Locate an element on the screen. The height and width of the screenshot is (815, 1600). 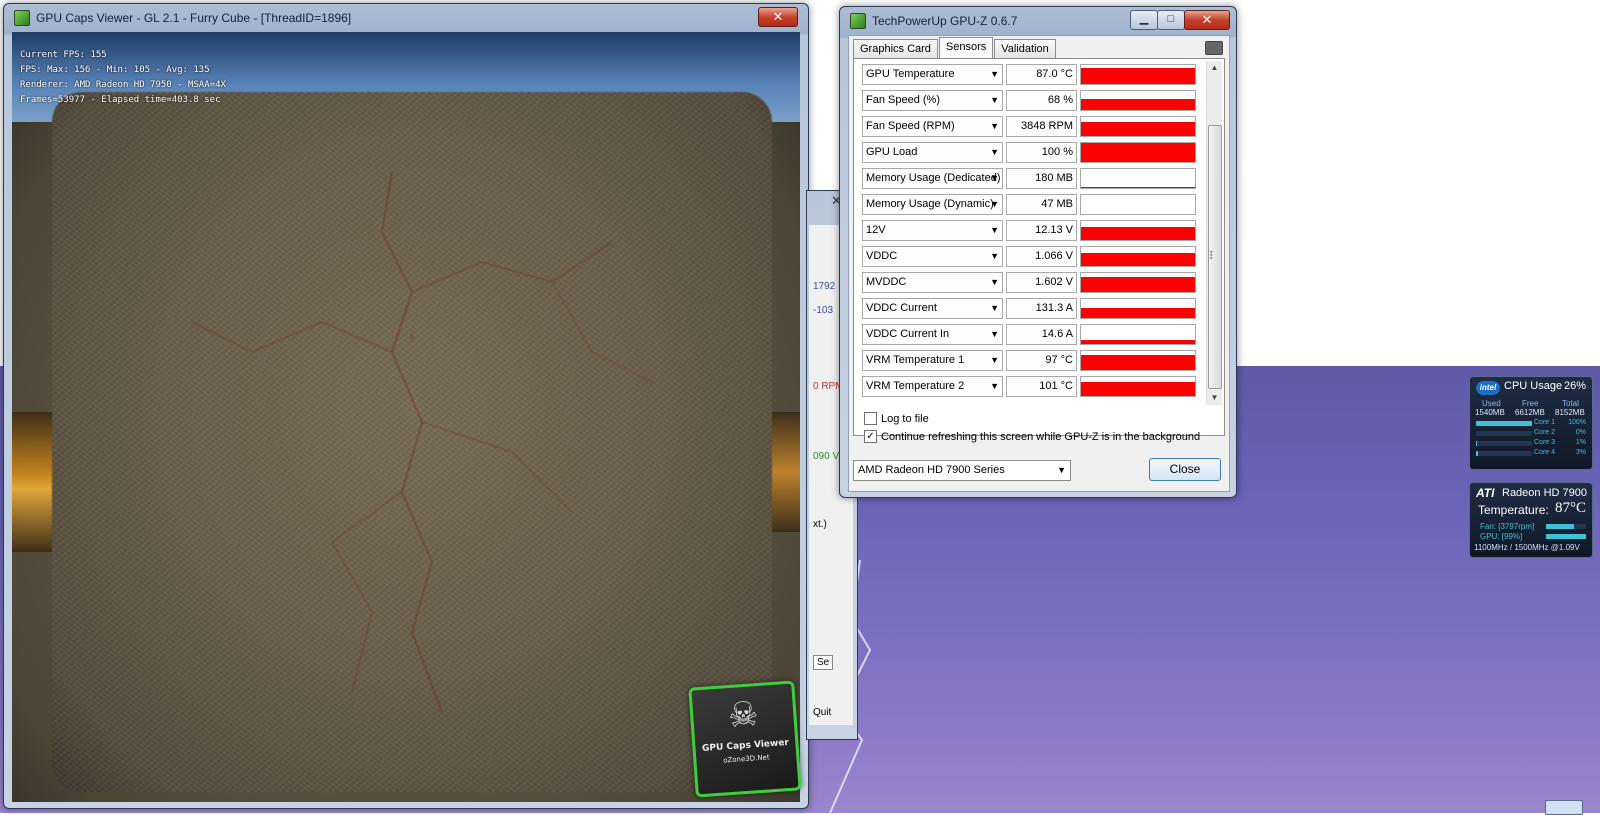
cpu-usage-percent: 26% is located at coordinates (1574, 386).